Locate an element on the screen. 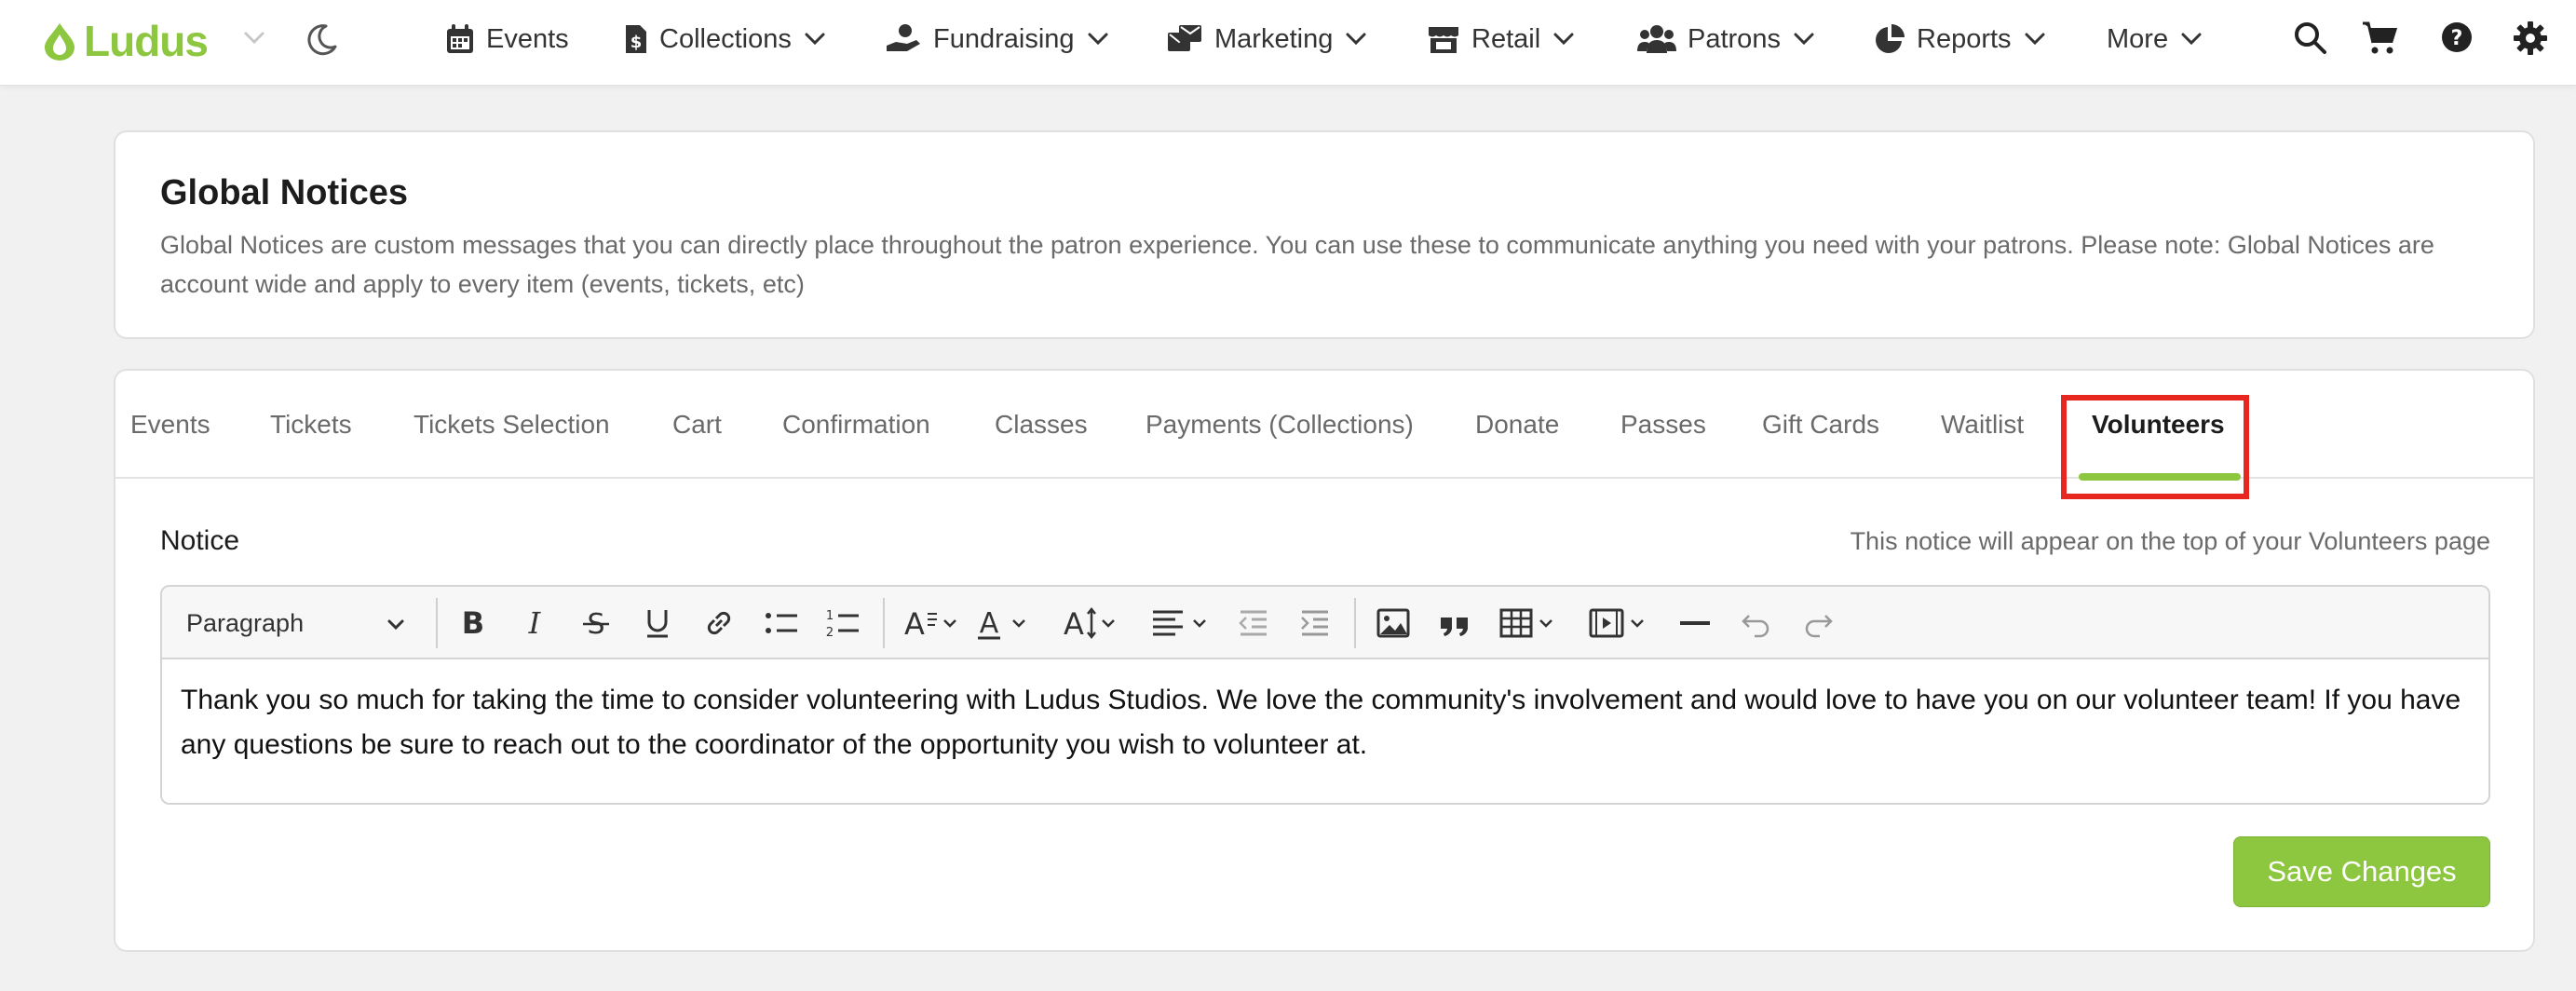 This screenshot has height=991, width=2576. mail-bulk-icon is located at coordinates (1184, 38).